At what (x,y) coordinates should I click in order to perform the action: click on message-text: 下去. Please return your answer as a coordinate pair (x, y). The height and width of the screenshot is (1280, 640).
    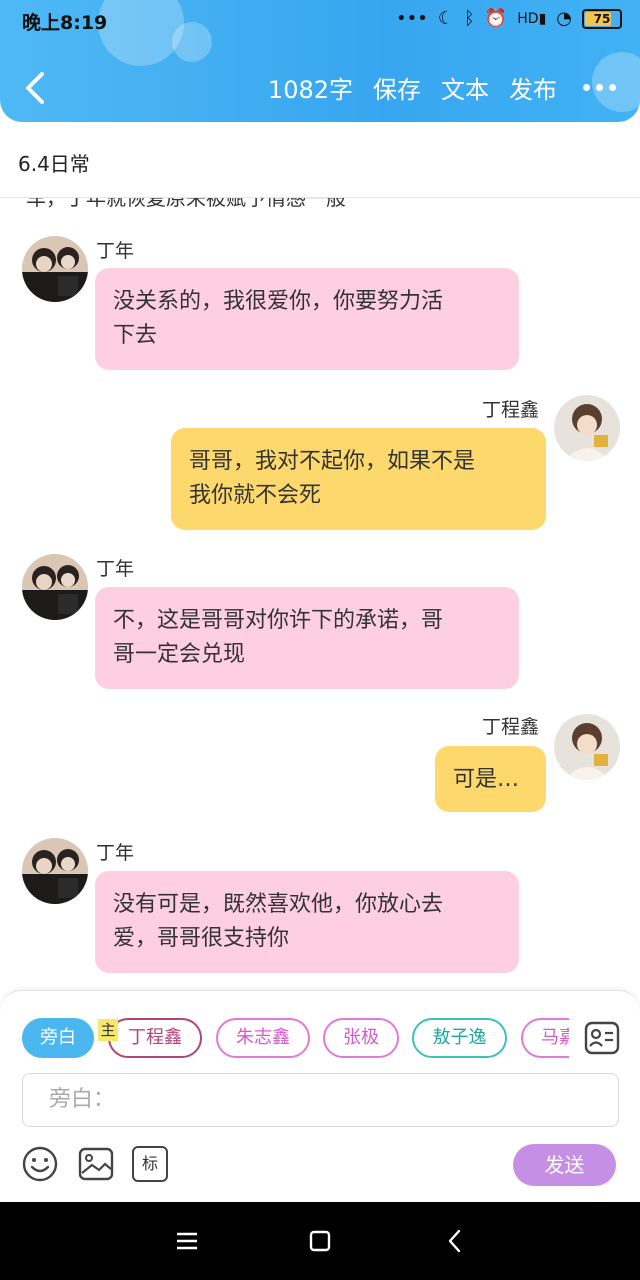
    Looking at the image, I should click on (135, 335).